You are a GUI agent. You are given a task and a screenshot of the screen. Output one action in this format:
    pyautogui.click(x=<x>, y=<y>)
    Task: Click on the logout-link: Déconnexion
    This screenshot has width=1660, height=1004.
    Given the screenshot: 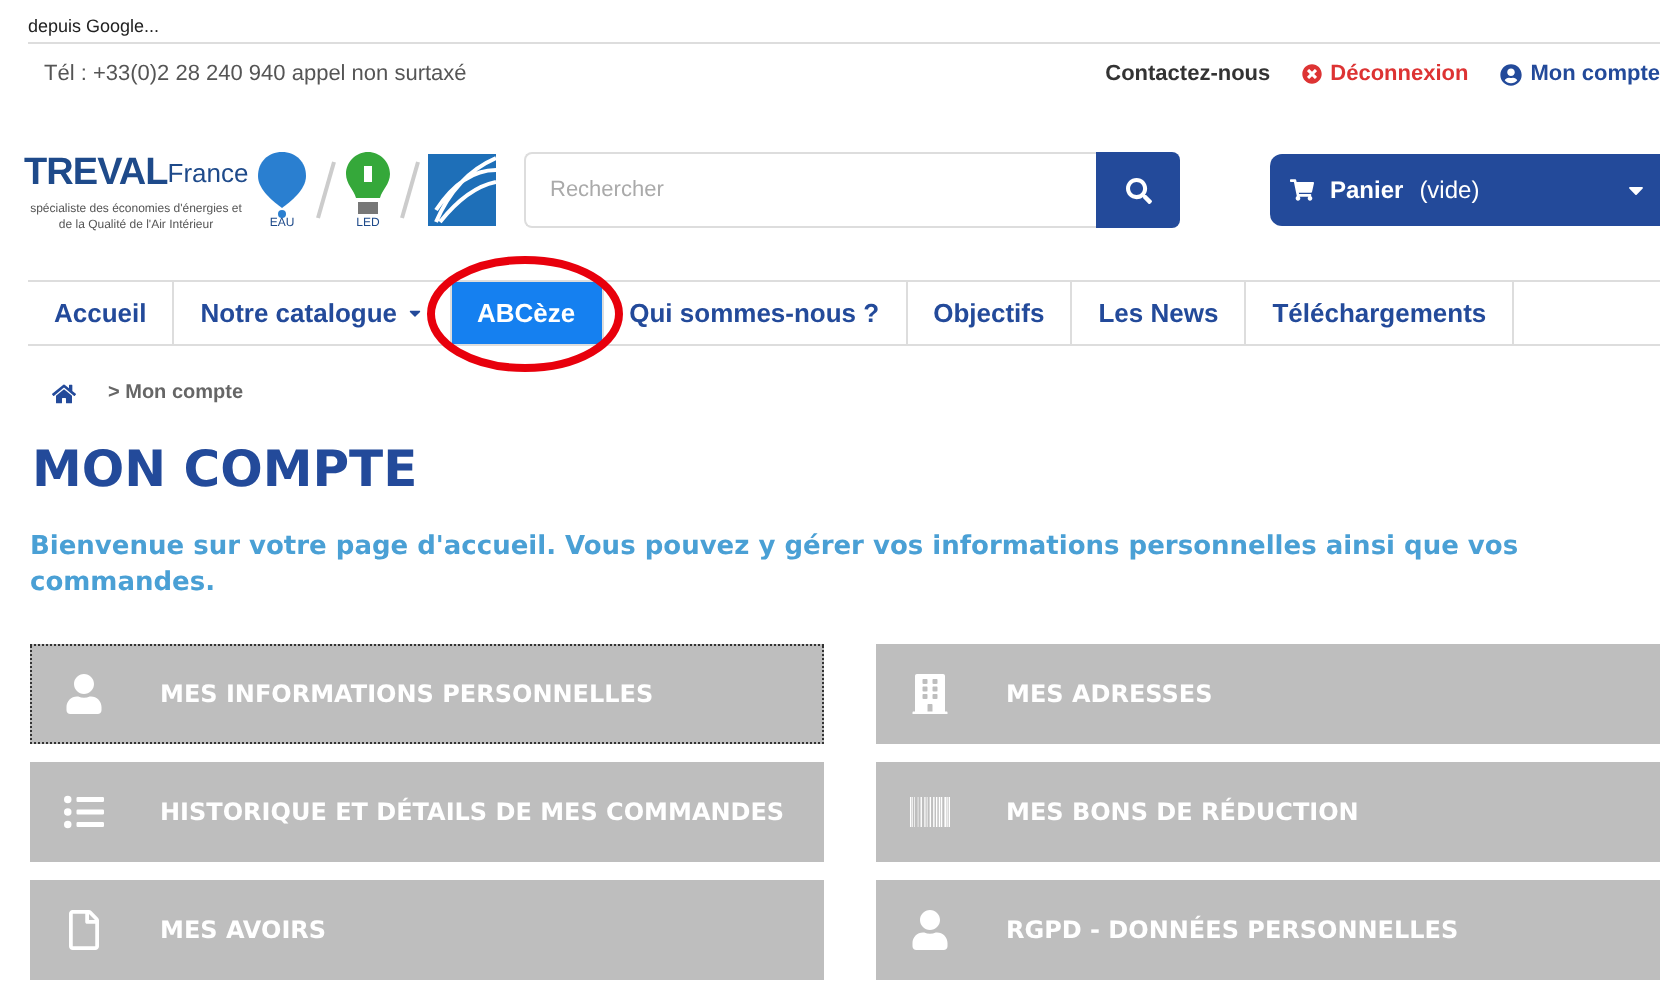 What is the action you would take?
    pyautogui.click(x=1385, y=74)
    